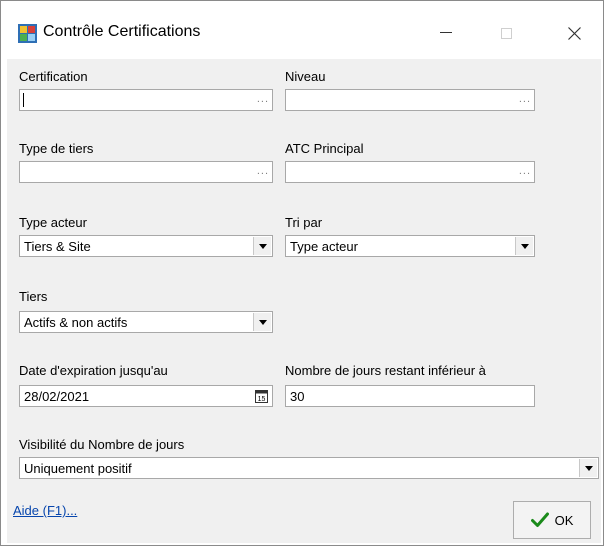 This screenshot has height=546, width=604. What do you see at coordinates (410, 396) in the screenshot?
I see `nb-jours-field: 30` at bounding box center [410, 396].